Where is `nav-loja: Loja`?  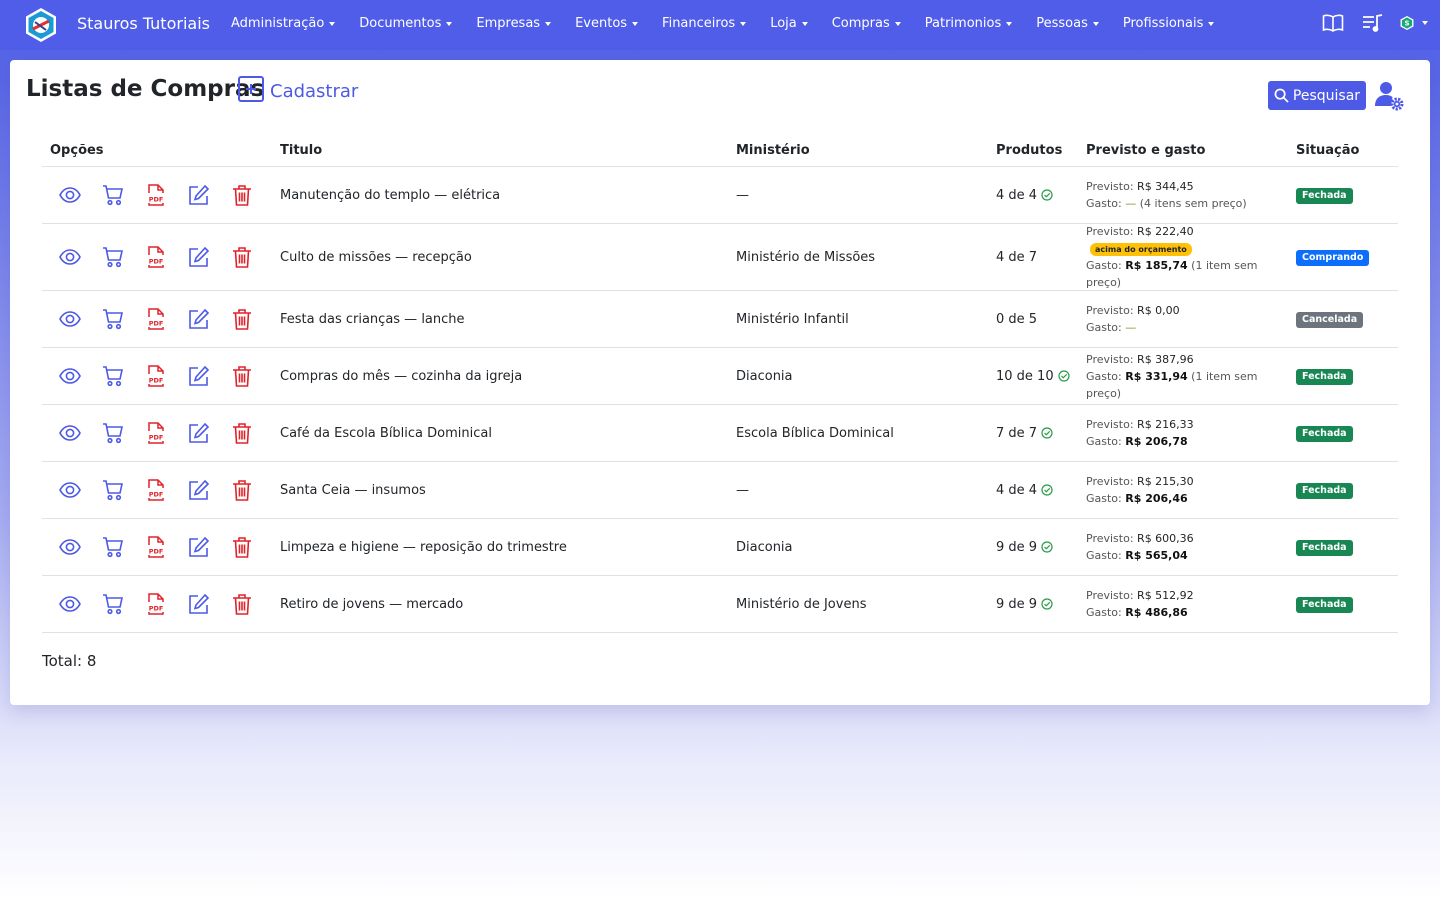
nav-loja: Loja is located at coordinates (789, 23).